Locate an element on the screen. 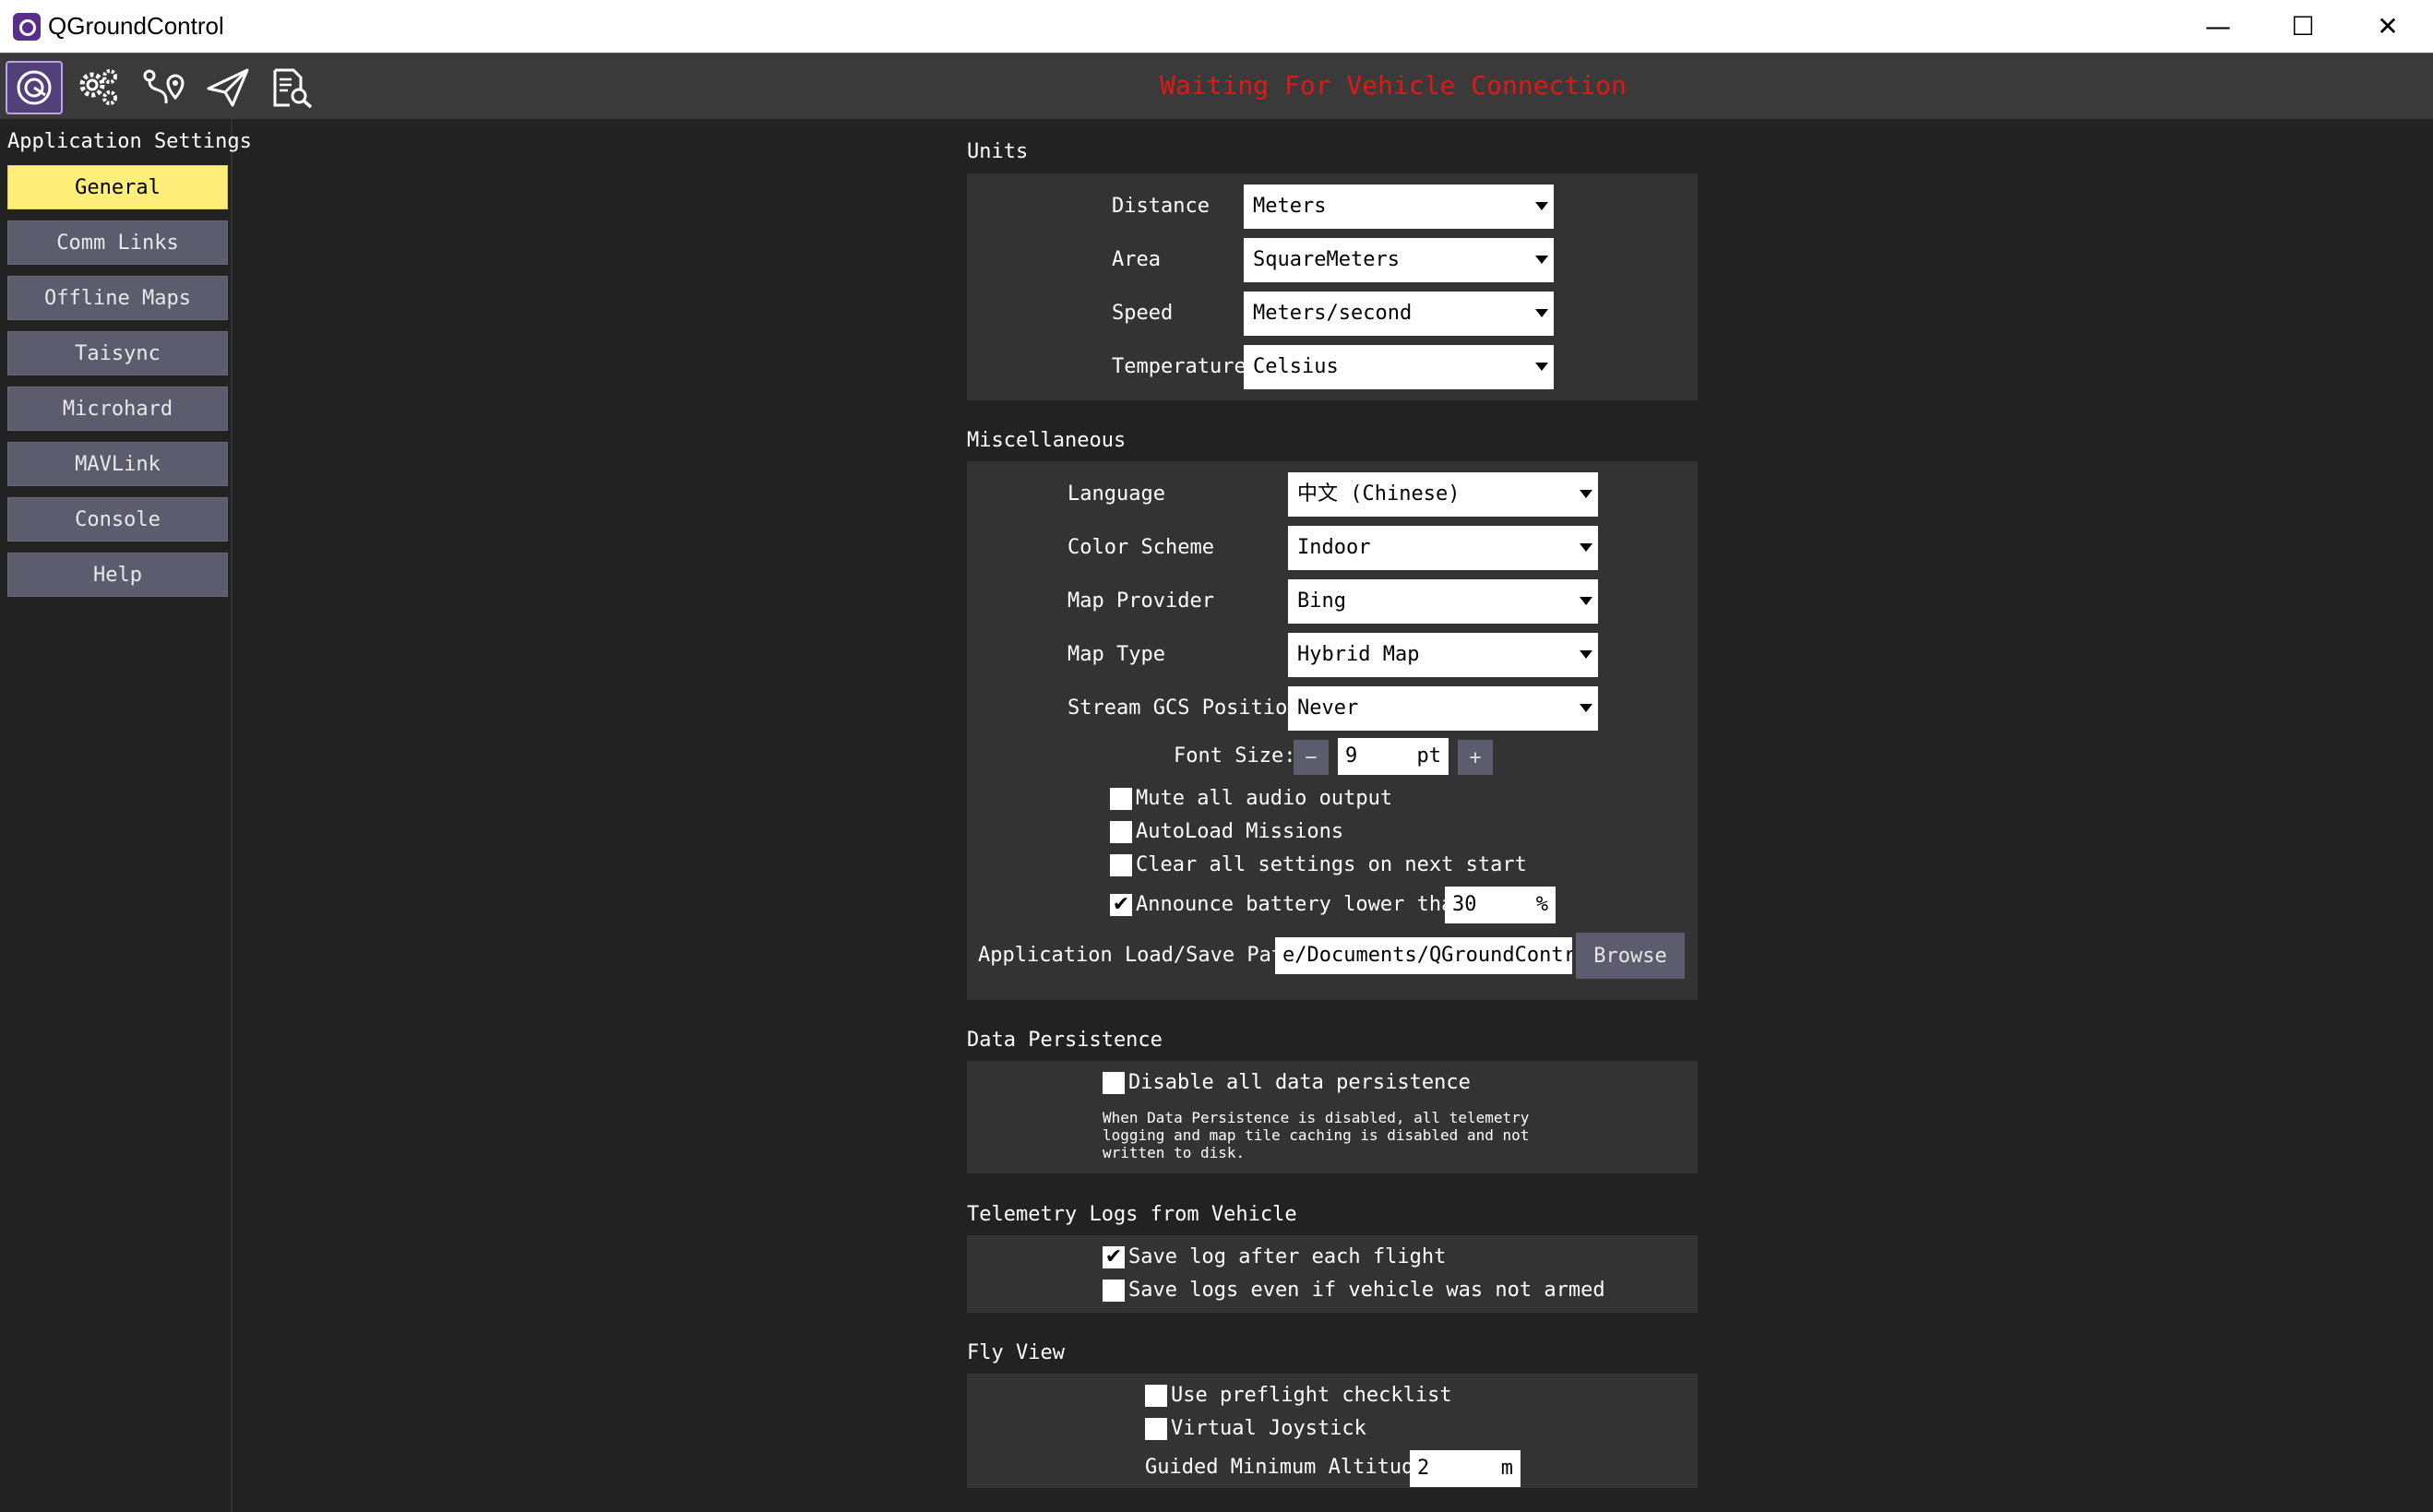 Image resolution: width=2433 pixels, height=1512 pixels. route-pin-icon is located at coordinates (164, 86).